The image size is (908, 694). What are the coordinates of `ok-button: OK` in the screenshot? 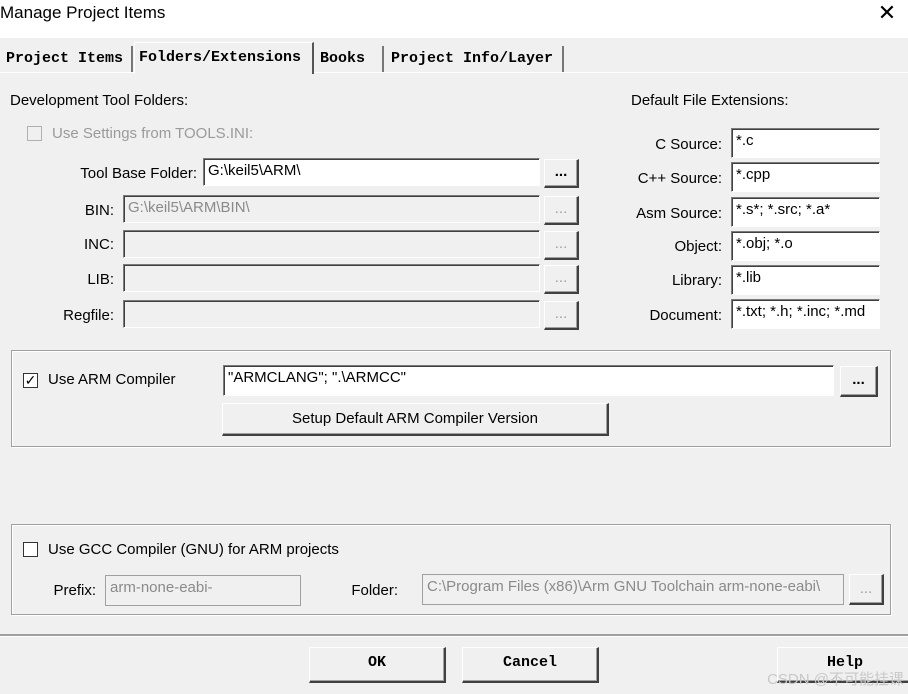 It's located at (377, 665).